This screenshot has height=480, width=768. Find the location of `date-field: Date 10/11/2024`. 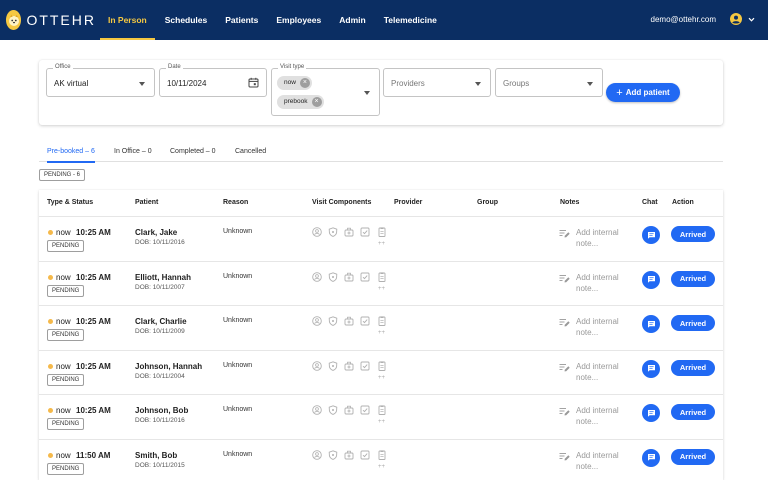

date-field: Date 10/11/2024 is located at coordinates (213, 80).